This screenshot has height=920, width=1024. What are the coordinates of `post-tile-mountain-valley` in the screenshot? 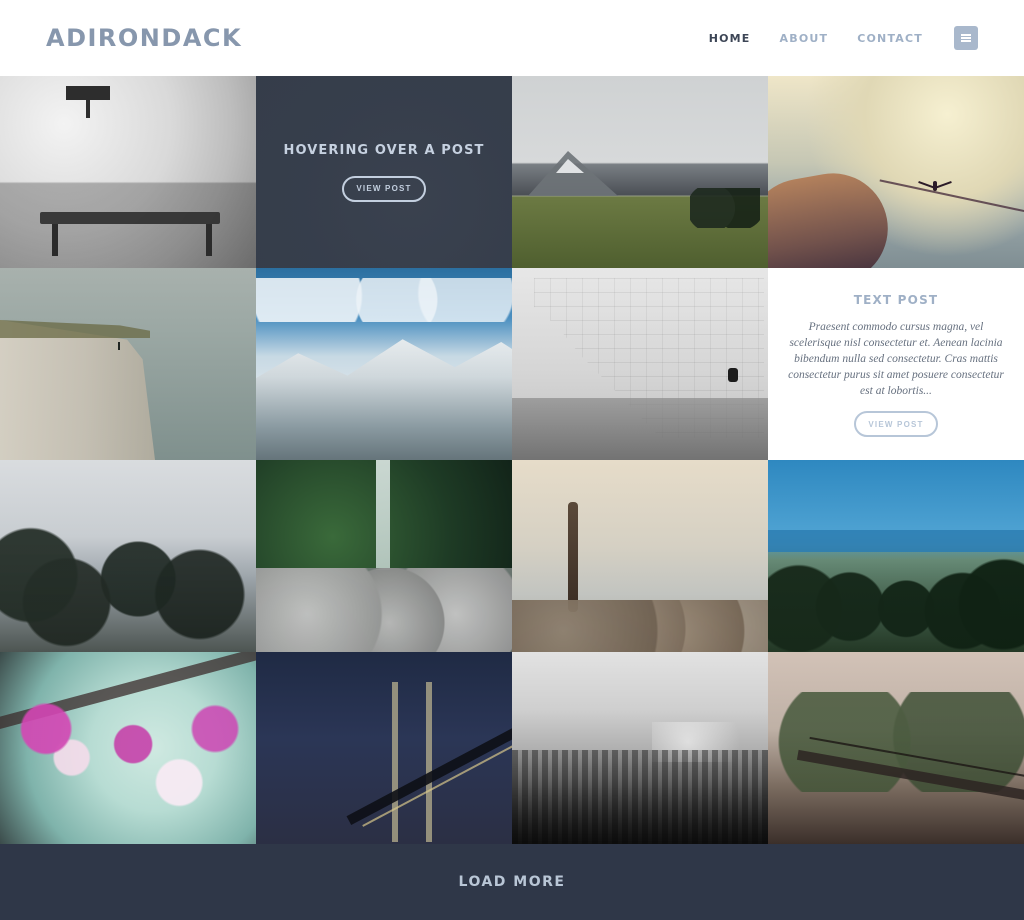 It's located at (640, 172).